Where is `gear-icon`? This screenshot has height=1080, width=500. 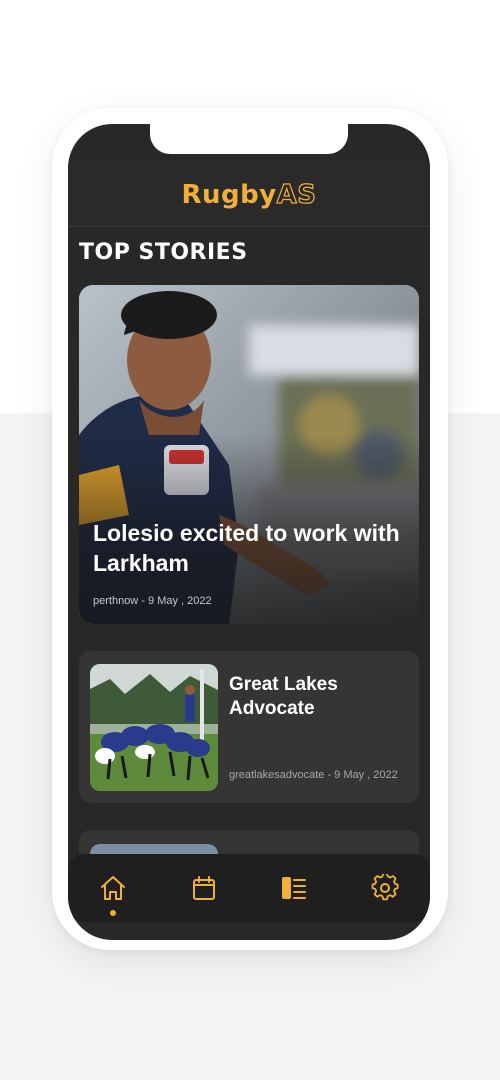
gear-icon is located at coordinates (385, 887).